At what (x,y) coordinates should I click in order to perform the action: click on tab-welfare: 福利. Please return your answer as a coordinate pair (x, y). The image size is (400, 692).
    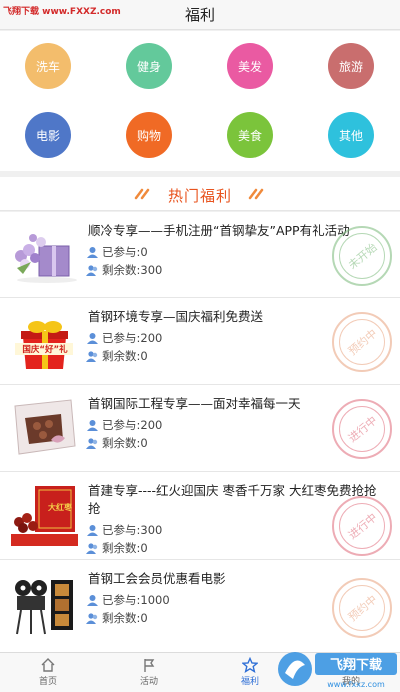
    Looking at the image, I should click on (250, 672).